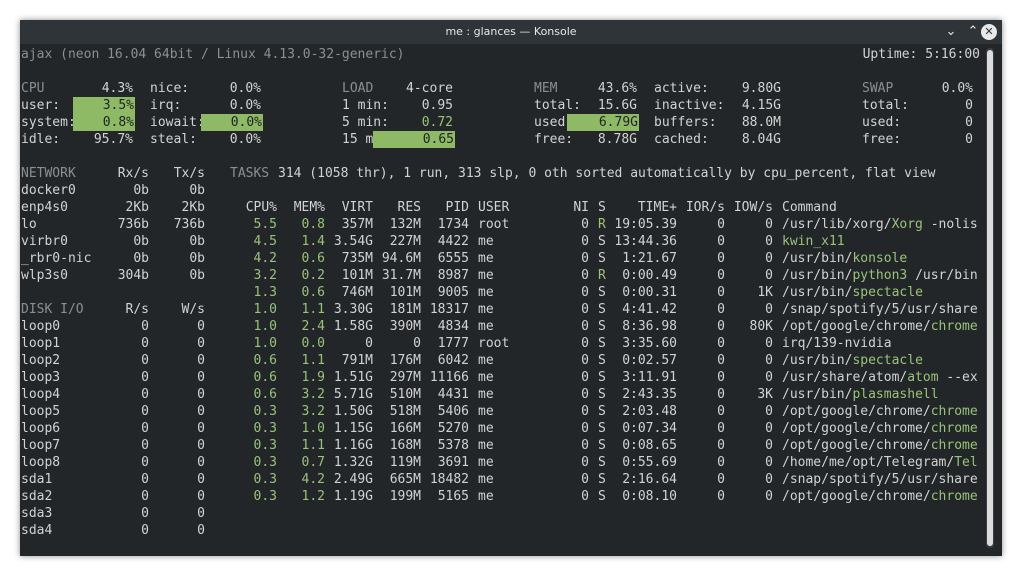 The width and height of the screenshot is (1022, 577). What do you see at coordinates (989, 32) in the screenshot?
I see `close-icon: ✕` at bounding box center [989, 32].